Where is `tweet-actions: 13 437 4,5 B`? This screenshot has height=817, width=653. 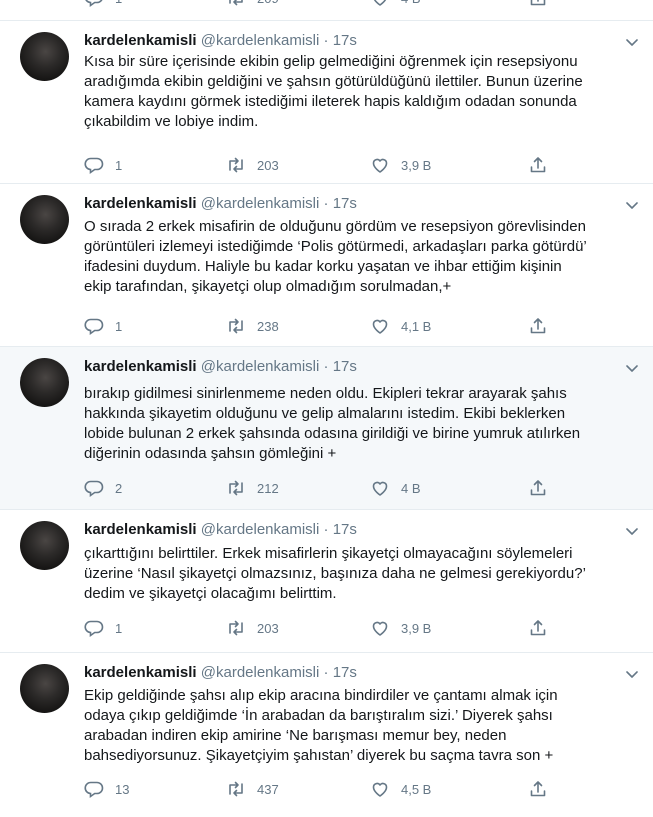
tweet-actions: 13 437 4,5 B is located at coordinates (324, 789).